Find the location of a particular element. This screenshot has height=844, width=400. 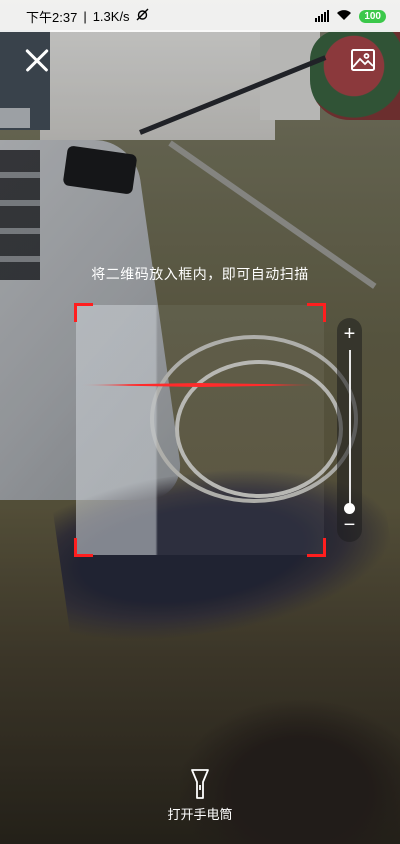

status-bar: 下午2:37 | 1.3K/s 100 is located at coordinates (200, 16).